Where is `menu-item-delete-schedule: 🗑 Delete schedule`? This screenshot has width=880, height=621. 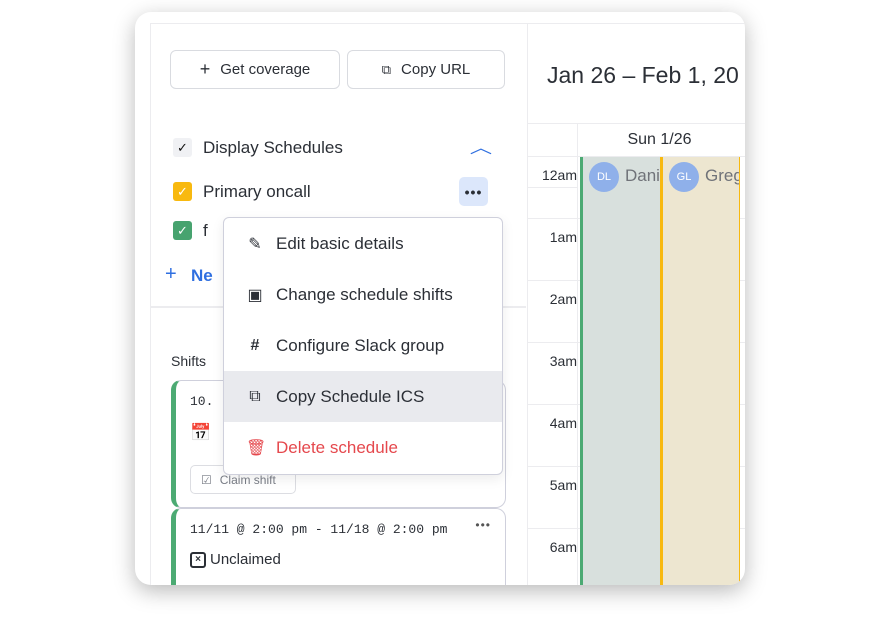 menu-item-delete-schedule: 🗑 Delete schedule is located at coordinates (363, 447).